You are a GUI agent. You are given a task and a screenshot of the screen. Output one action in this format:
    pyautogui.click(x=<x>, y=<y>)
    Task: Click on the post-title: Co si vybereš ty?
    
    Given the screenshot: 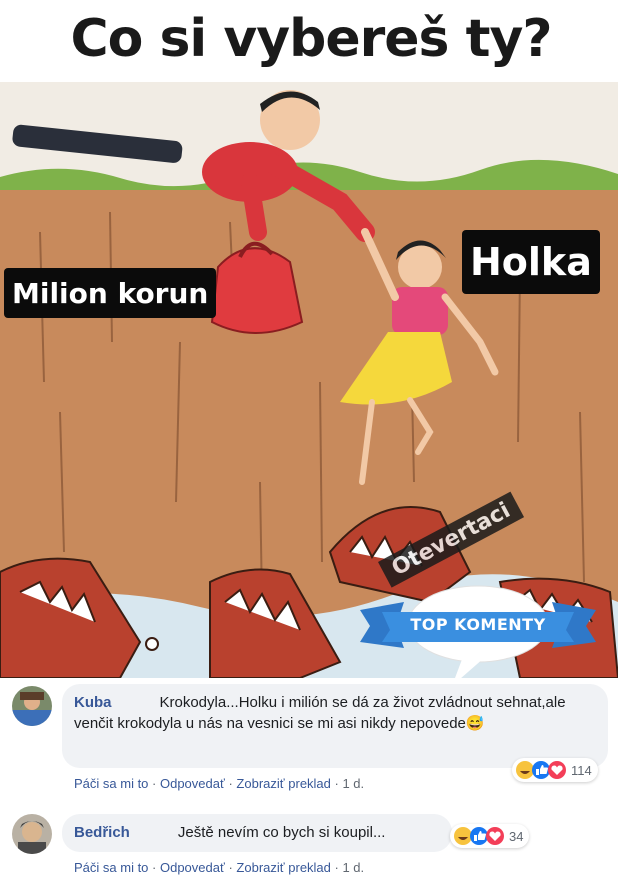 What is the action you would take?
    pyautogui.click(x=311, y=39)
    